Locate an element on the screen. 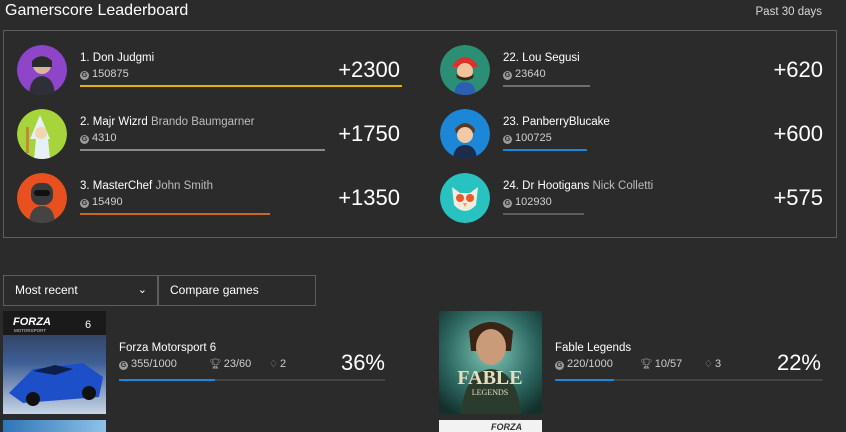 The image size is (846, 432). completion-percent: 36% is located at coordinates (362, 362).